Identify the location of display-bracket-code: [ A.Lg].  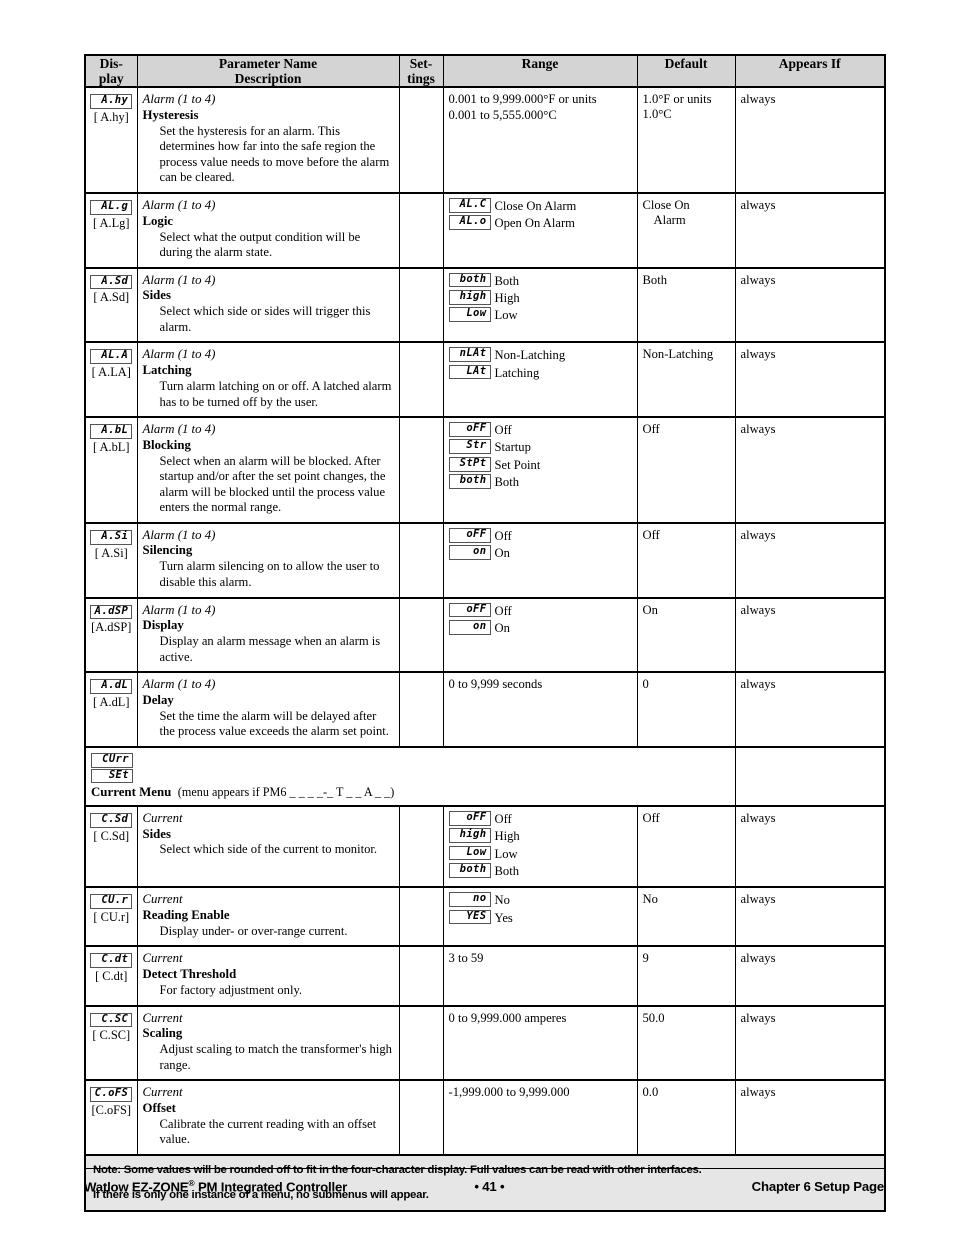
(111, 222).